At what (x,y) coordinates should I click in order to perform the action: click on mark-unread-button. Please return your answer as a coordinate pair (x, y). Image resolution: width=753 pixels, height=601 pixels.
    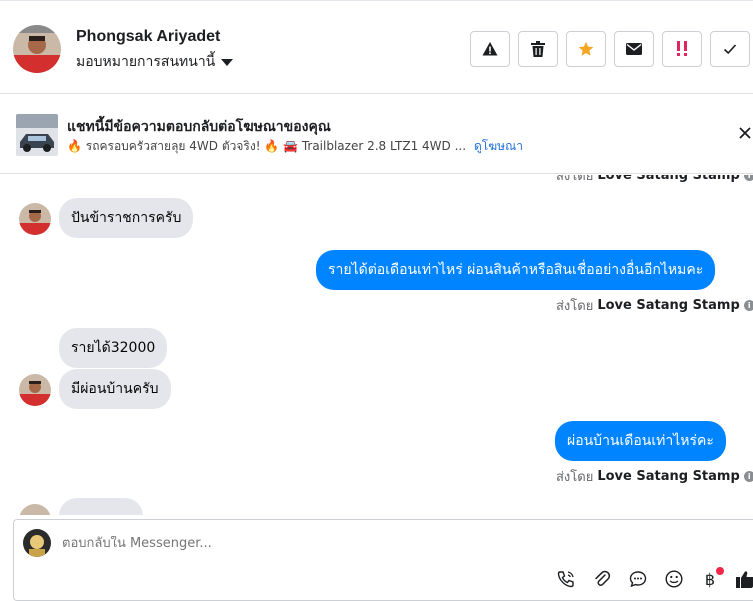
    Looking at the image, I should click on (634, 49).